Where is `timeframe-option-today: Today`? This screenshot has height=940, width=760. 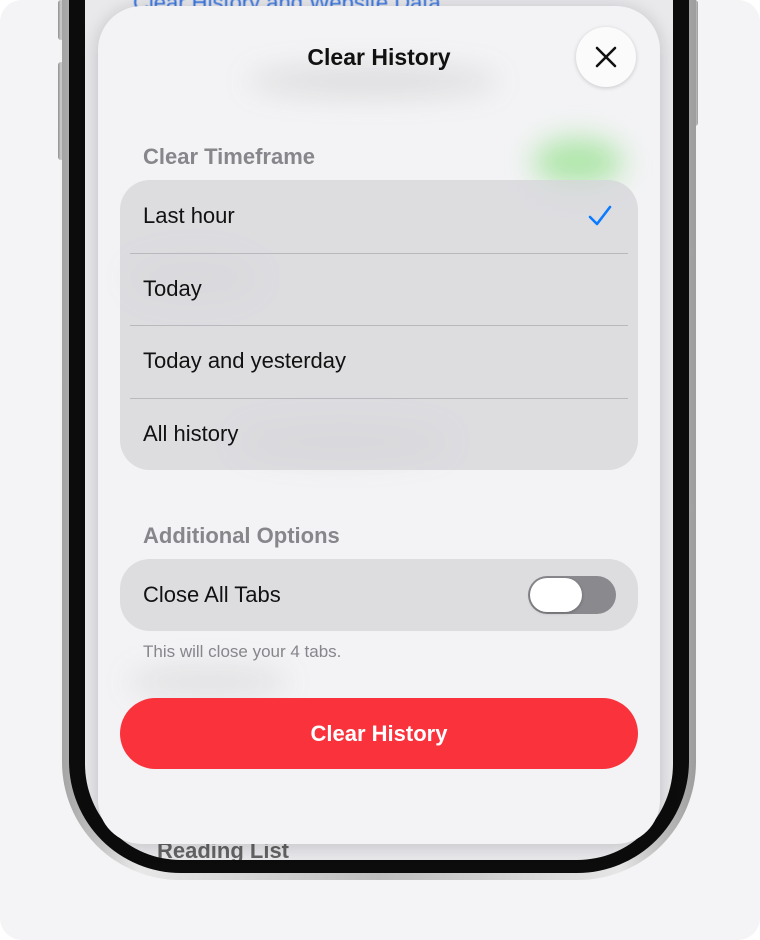 timeframe-option-today: Today is located at coordinates (379, 289).